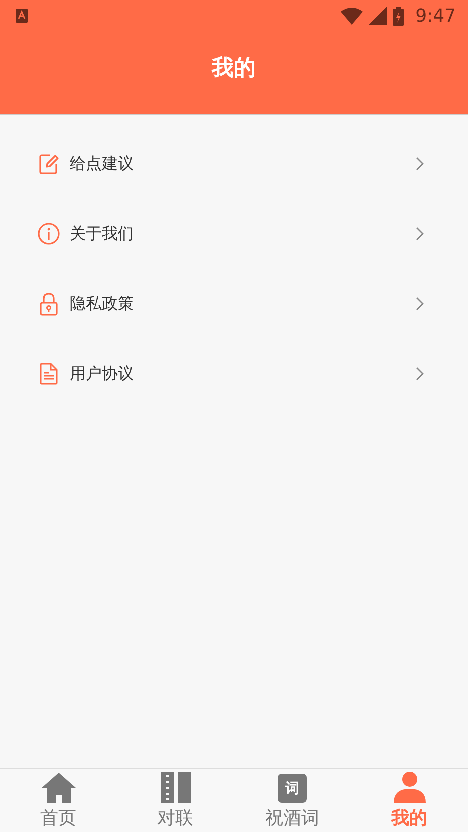 The height and width of the screenshot is (832, 468). Describe the element at coordinates (234, 304) in the screenshot. I see `menu-item: 隐私政策` at that location.